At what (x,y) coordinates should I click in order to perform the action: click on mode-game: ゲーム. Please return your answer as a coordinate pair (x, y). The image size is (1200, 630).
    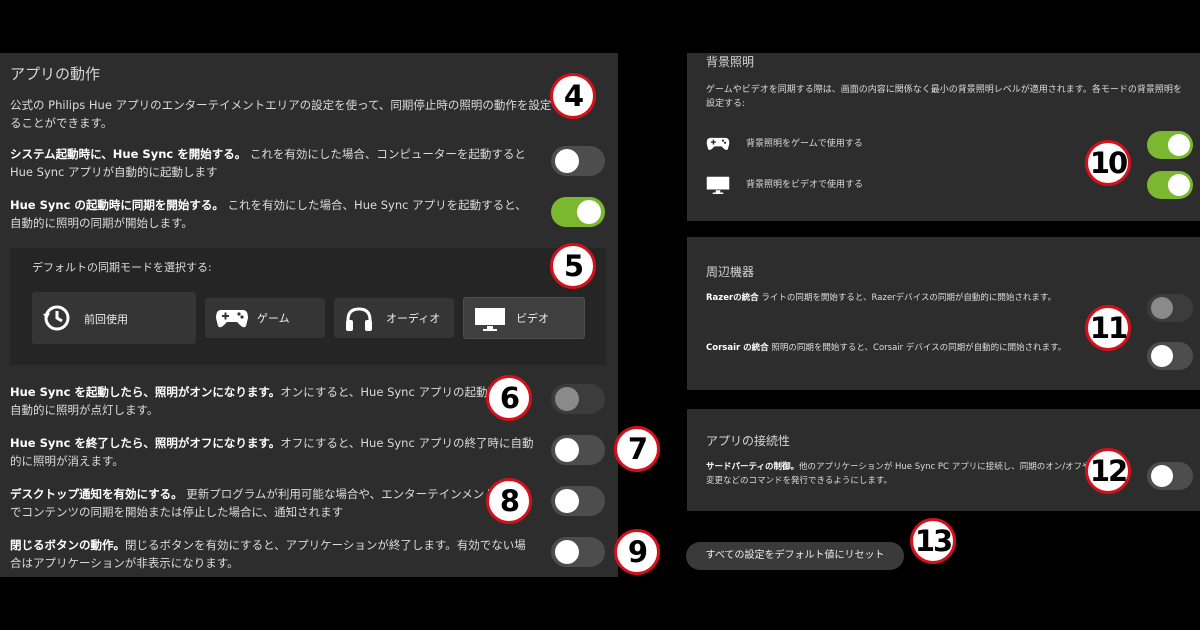
    Looking at the image, I should click on (265, 318).